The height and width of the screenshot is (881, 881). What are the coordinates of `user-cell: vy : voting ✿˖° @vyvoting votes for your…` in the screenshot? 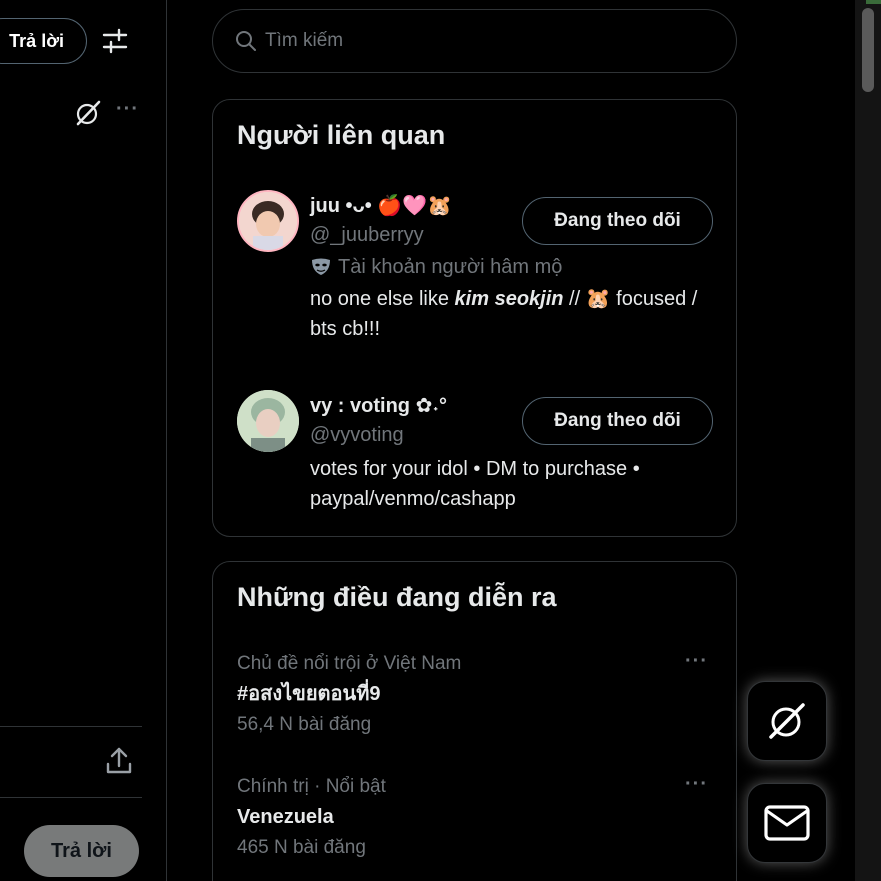 It's located at (477, 455).